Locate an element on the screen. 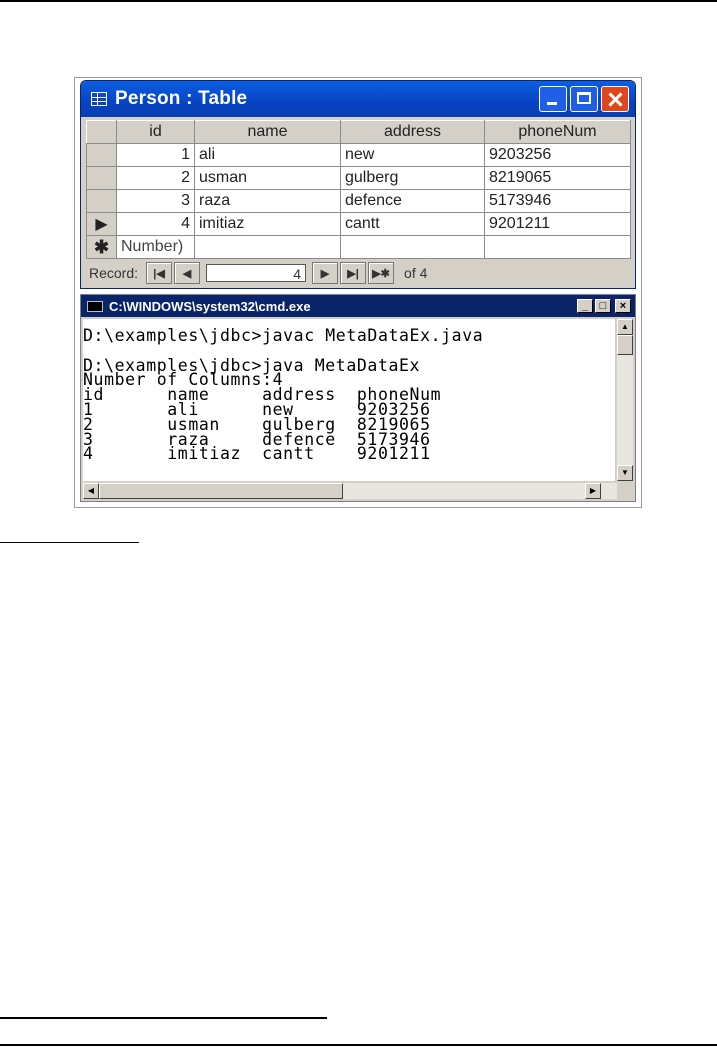 Image resolution: width=717 pixels, height=1049 pixels. horizontal-scrollbar: ◀ ▶ is located at coordinates (350, 491).